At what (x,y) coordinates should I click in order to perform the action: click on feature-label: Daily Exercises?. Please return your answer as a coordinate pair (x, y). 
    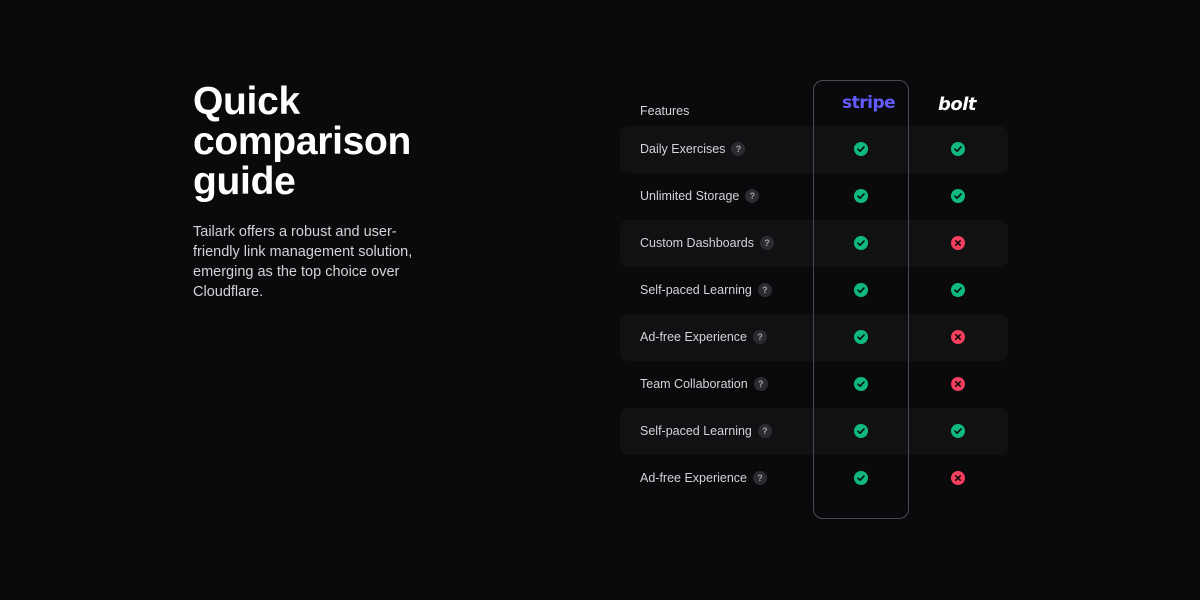
    Looking at the image, I should click on (693, 149).